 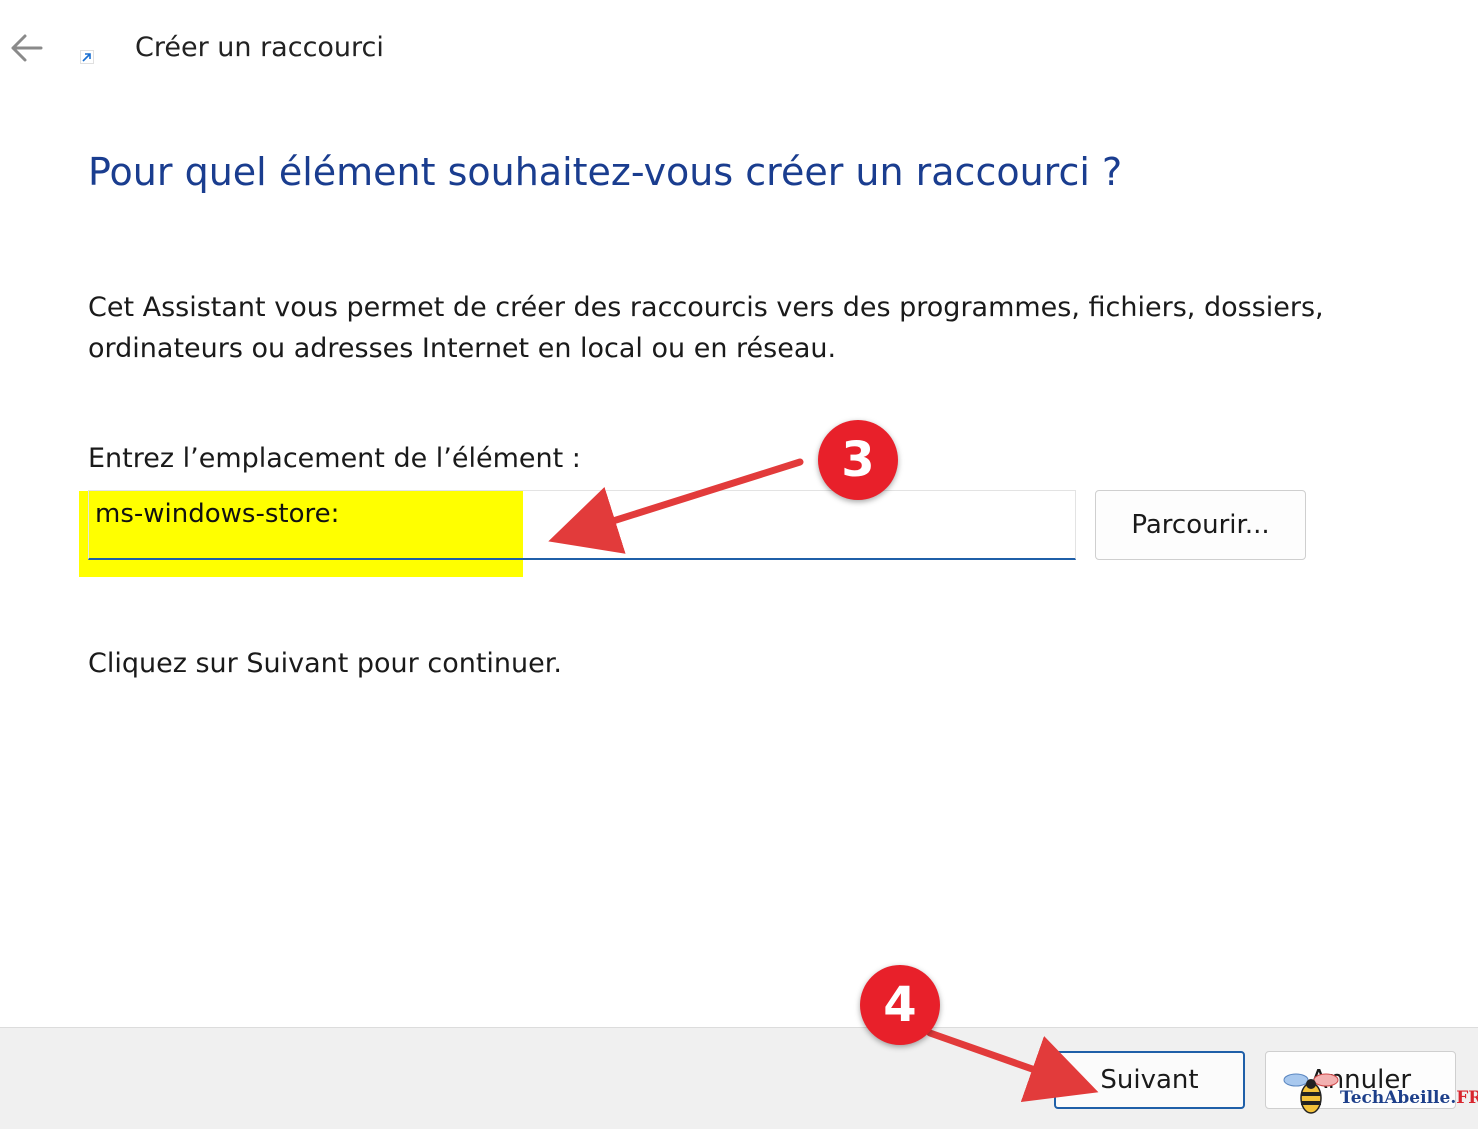 I want to click on continue-instruction: Cliquez sur Suivant pour continuer., so click(x=325, y=663).